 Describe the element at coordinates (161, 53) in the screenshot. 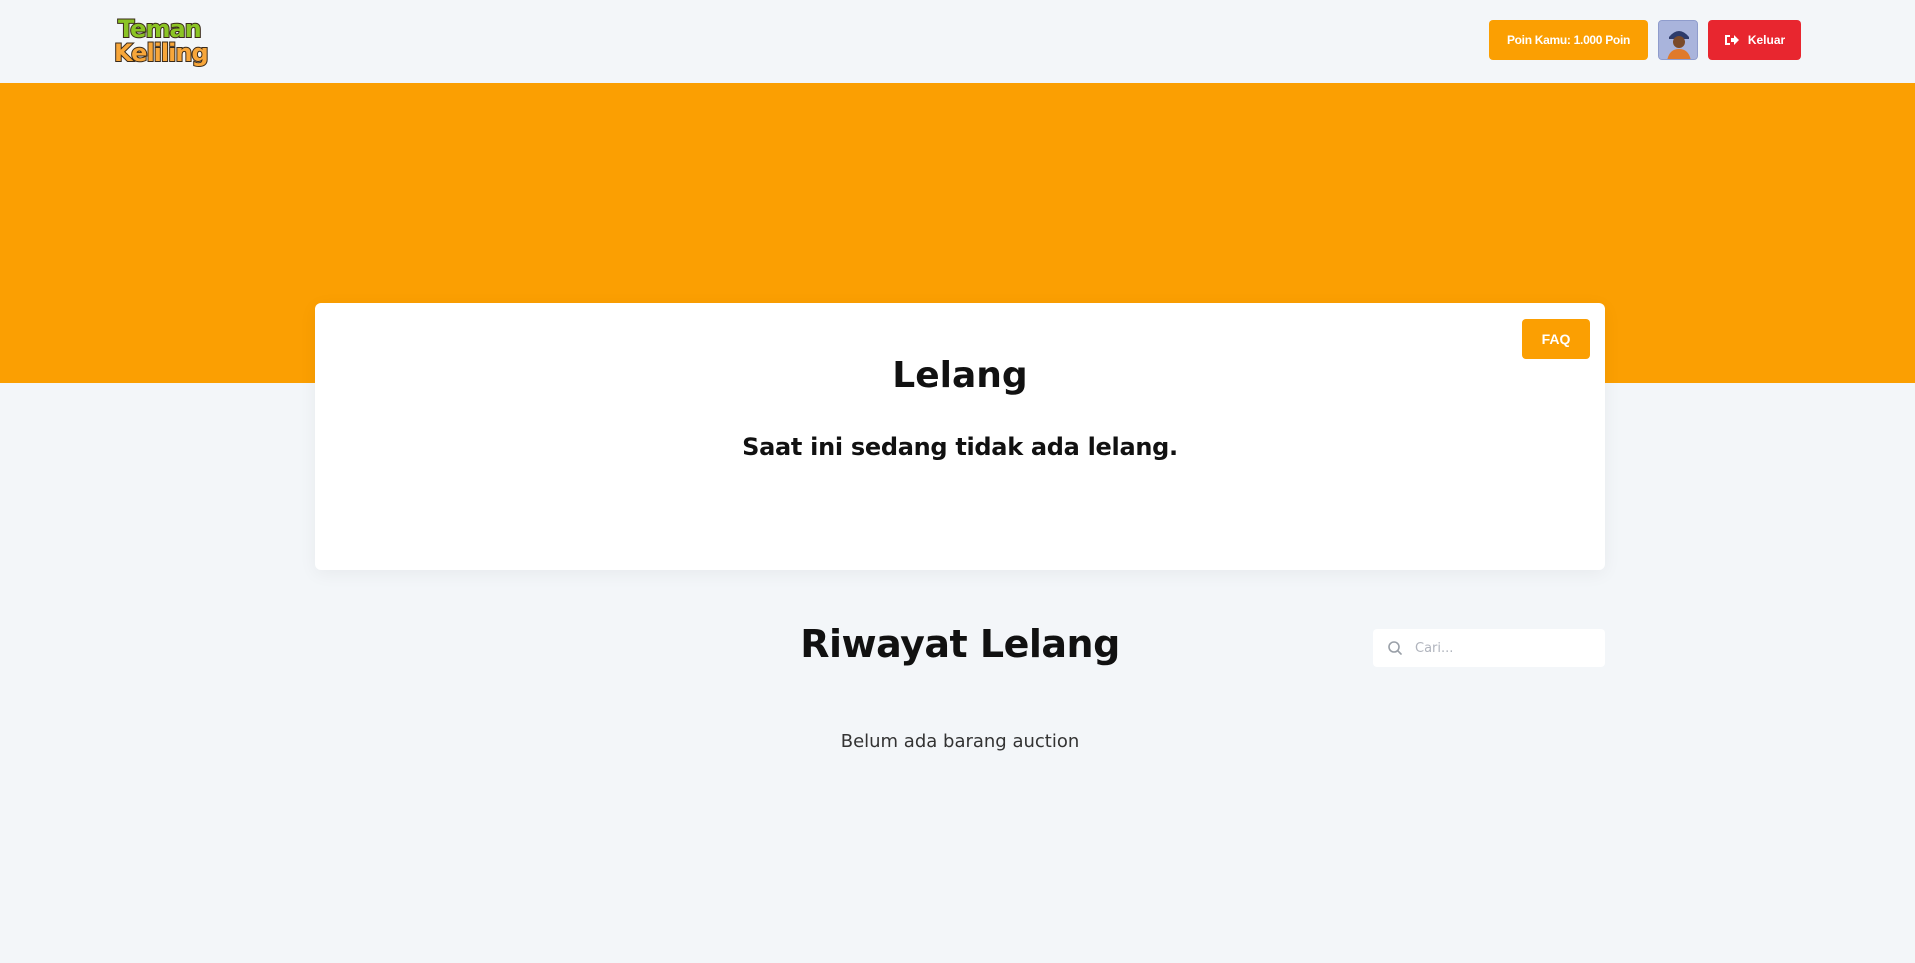

I see `logo-text-line2: Keliling` at that location.